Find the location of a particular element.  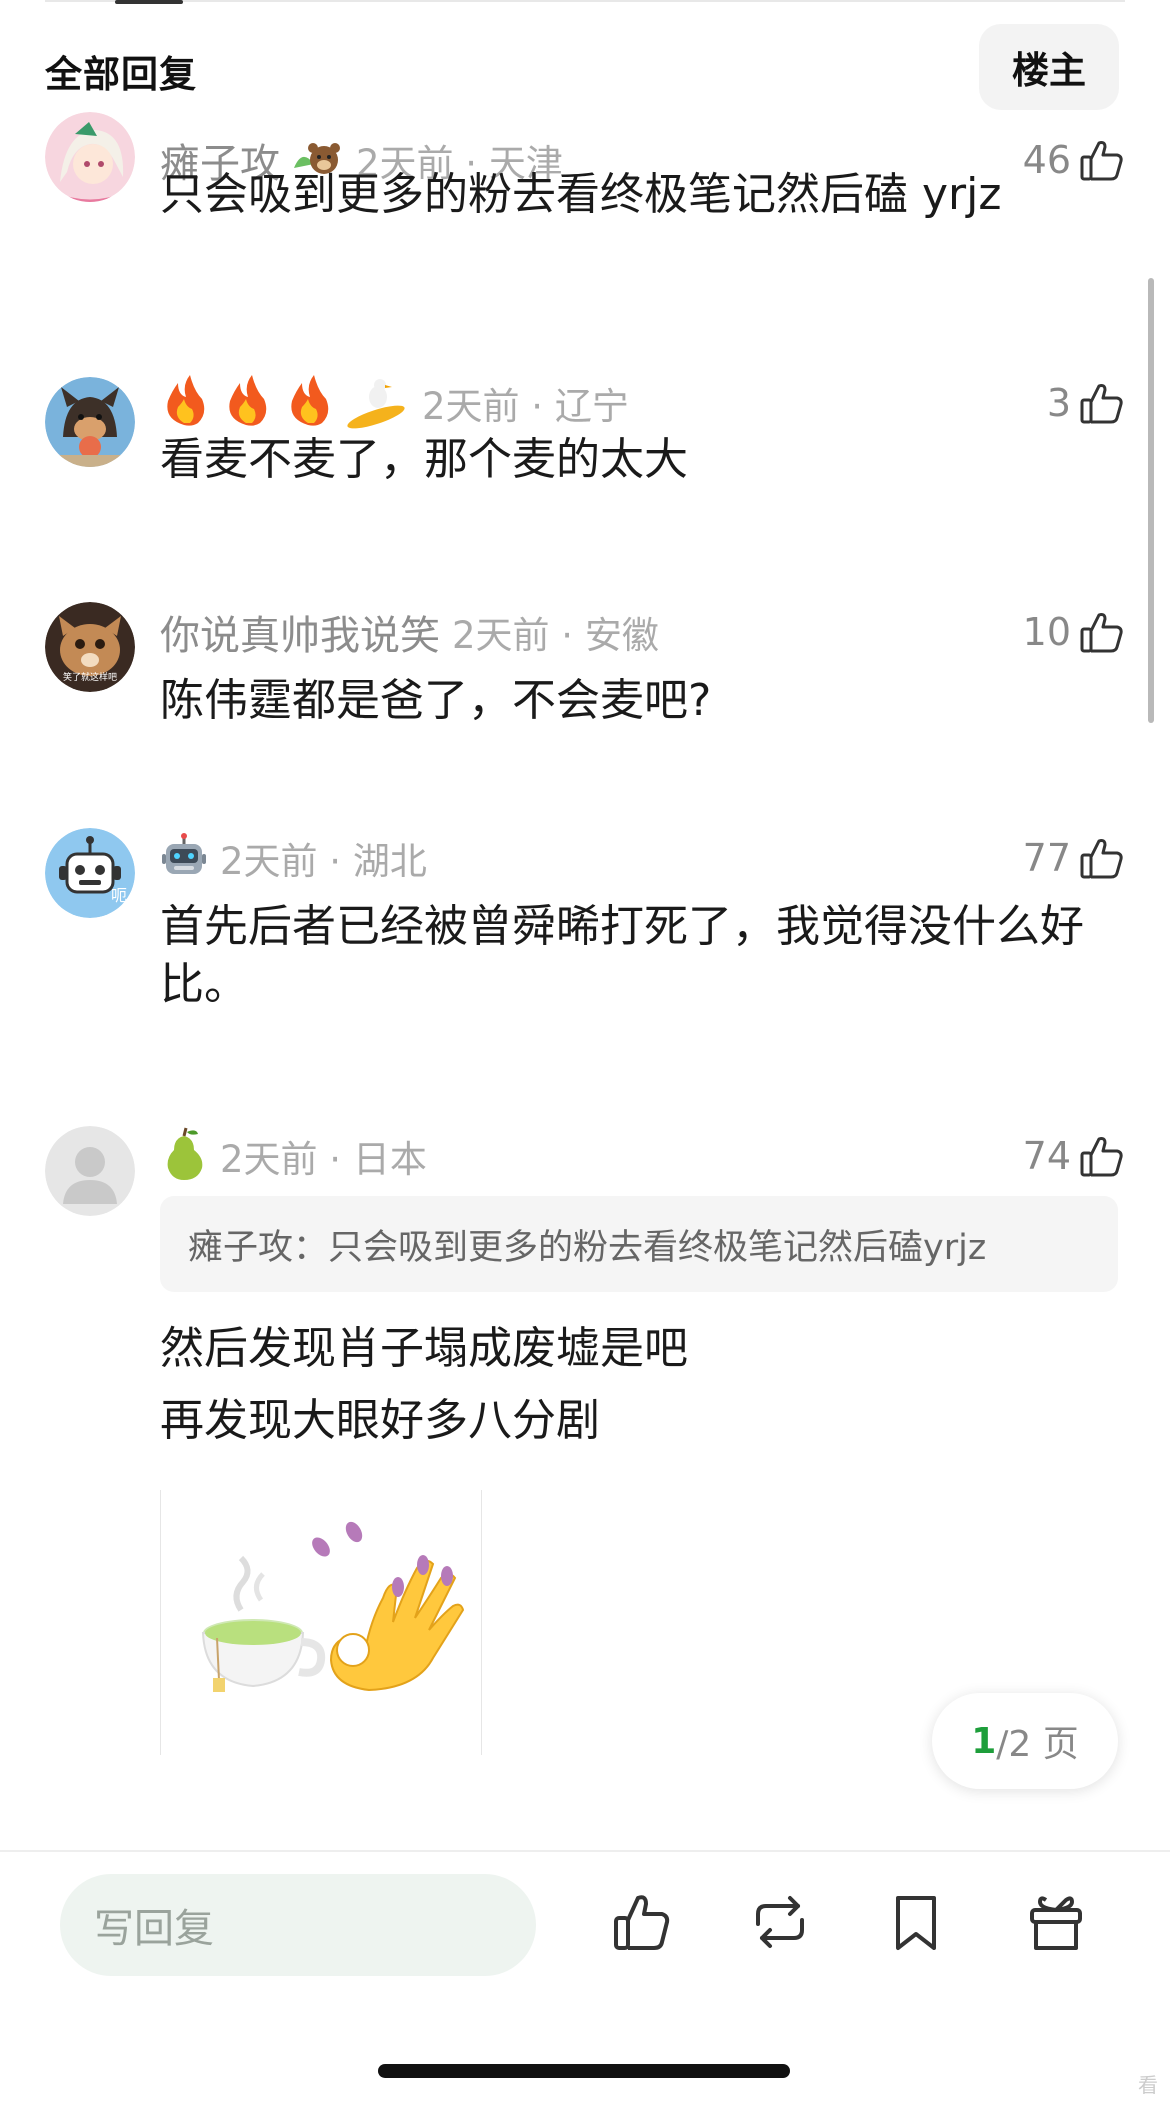

total-pages: /2 页 is located at coordinates (1037, 1744).